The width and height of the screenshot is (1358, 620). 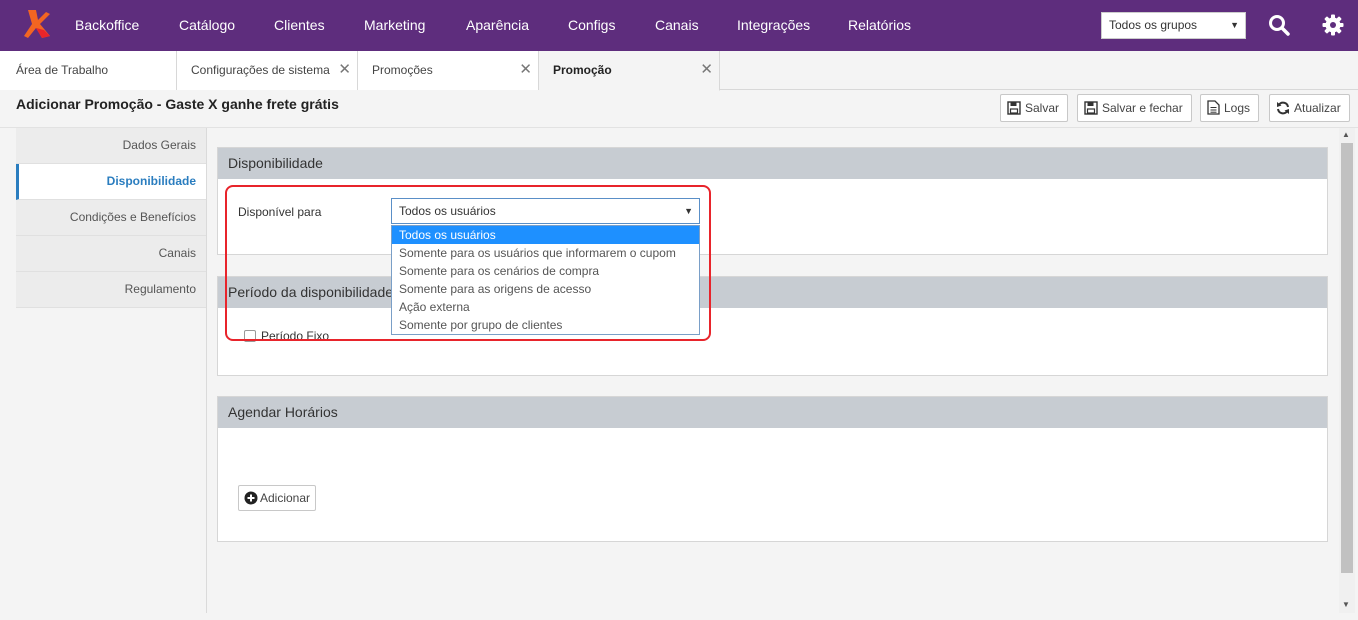 What do you see at coordinates (879, 25) in the screenshot?
I see `nav-relatorios: Relatórios` at bounding box center [879, 25].